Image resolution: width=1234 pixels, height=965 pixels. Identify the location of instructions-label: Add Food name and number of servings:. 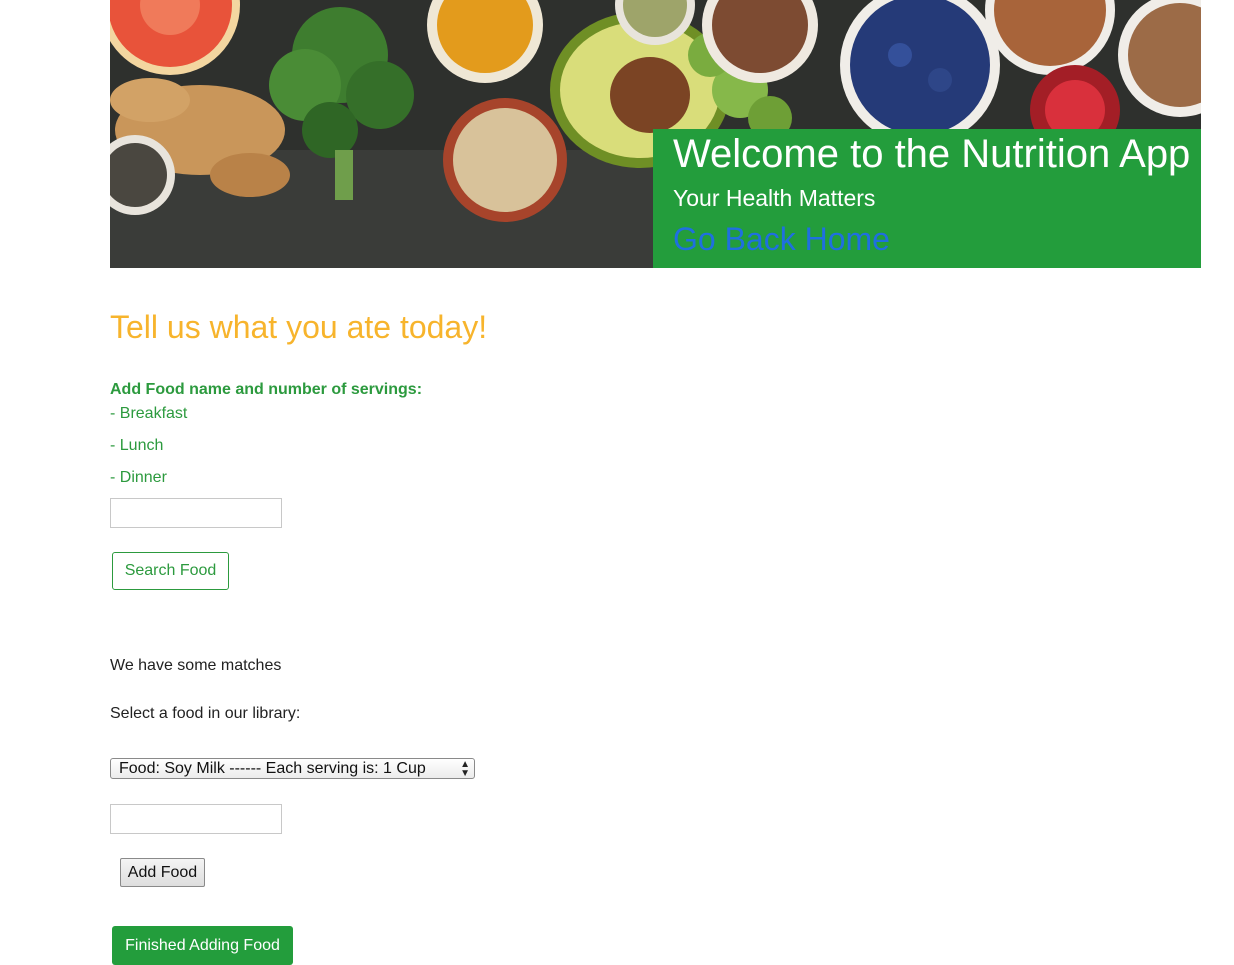
(266, 389).